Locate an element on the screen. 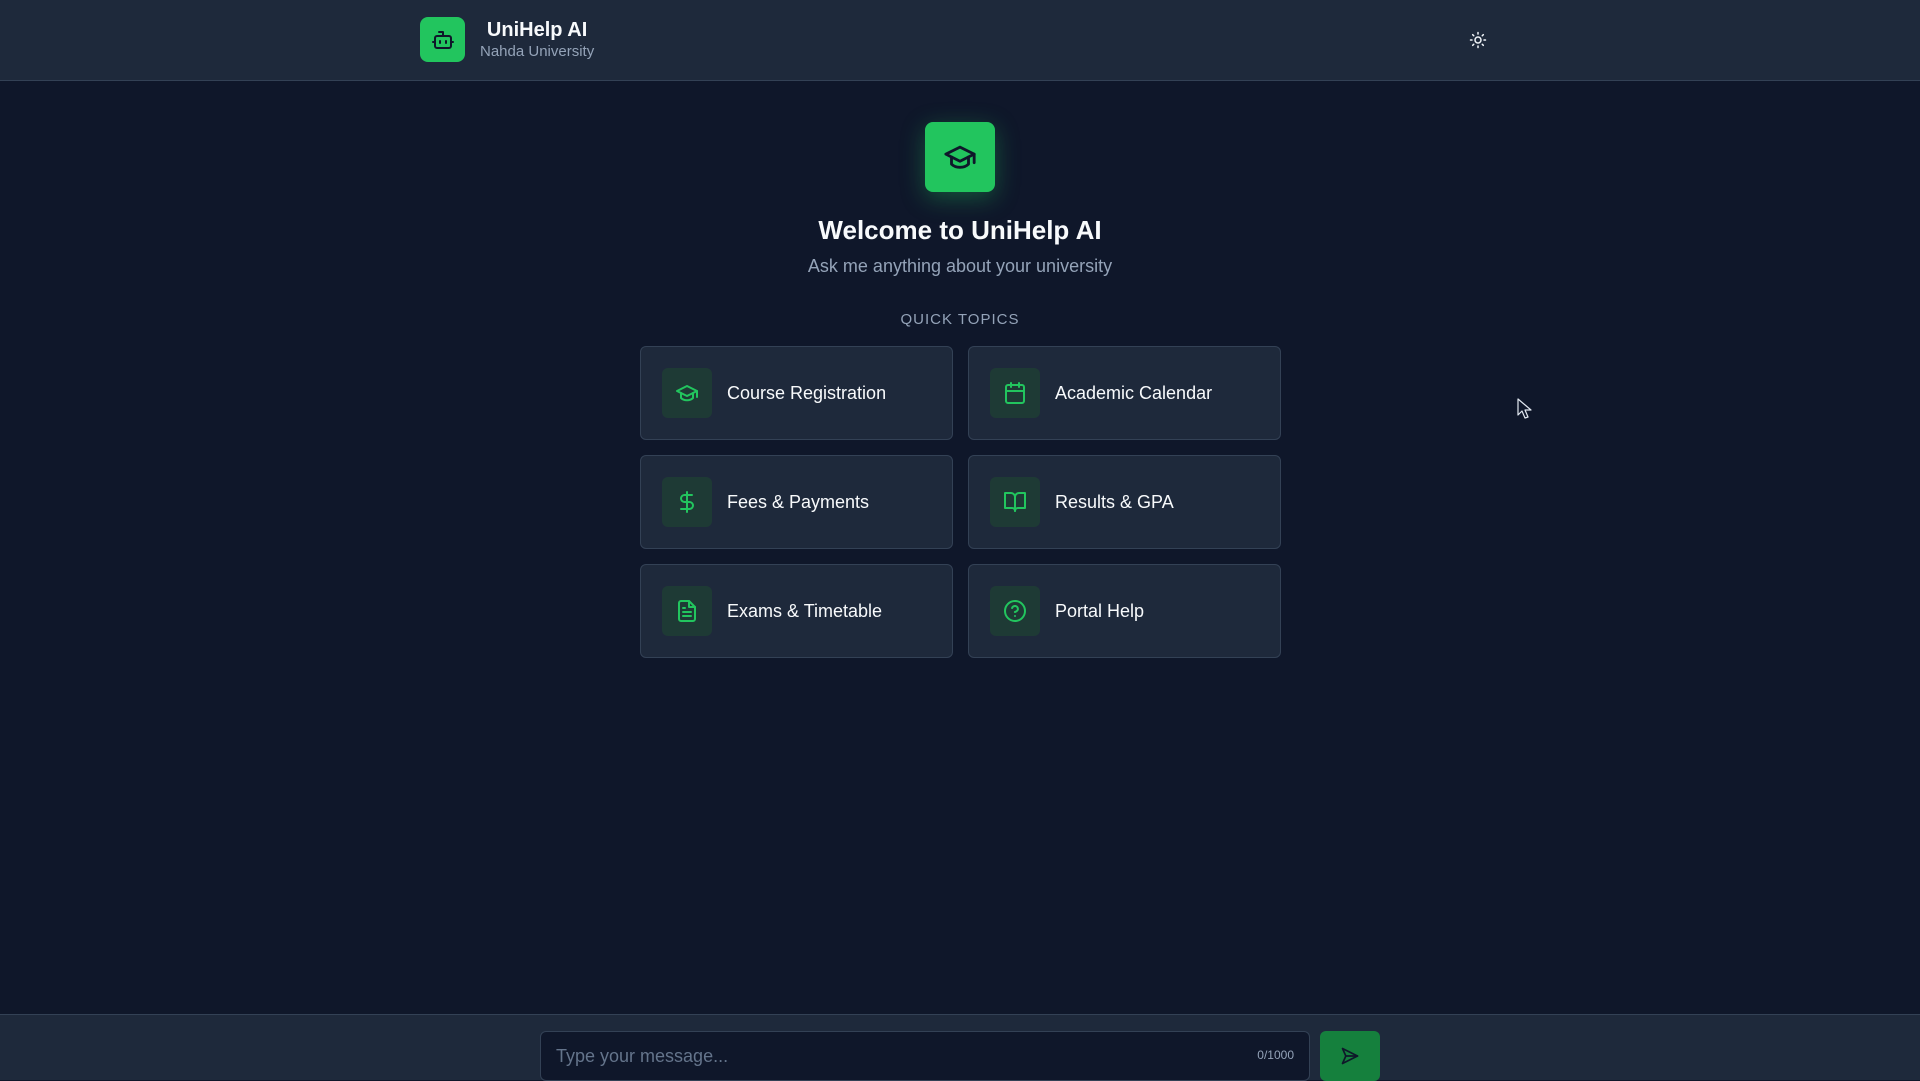 Image resolution: width=1920 pixels, height=1081 pixels. topic-academic-calendar: Academic Calendar is located at coordinates (1124, 393).